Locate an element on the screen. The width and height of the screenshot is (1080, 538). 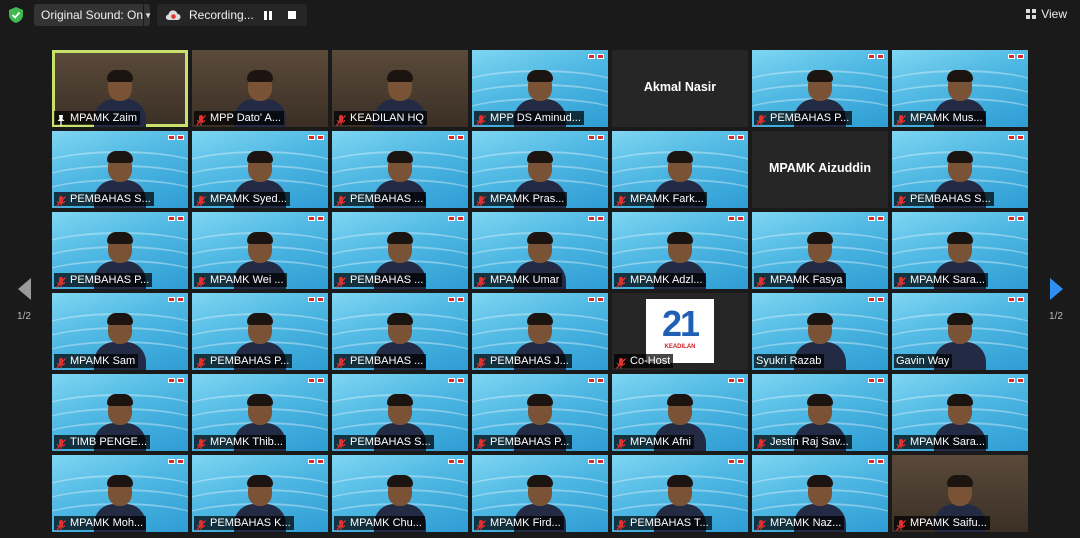
previous-page-button: 1/2 is located at coordinates (24, 300).